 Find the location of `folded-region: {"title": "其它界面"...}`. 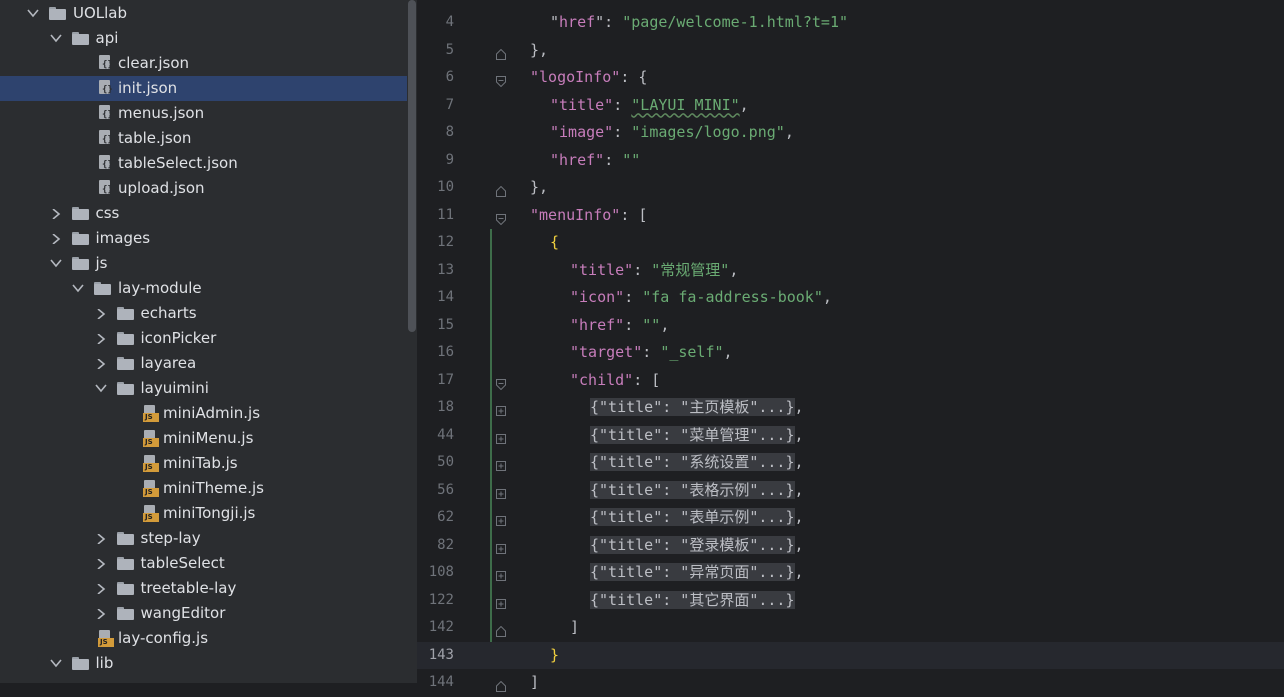

folded-region: {"title": "其它界面"...} is located at coordinates (692, 599).